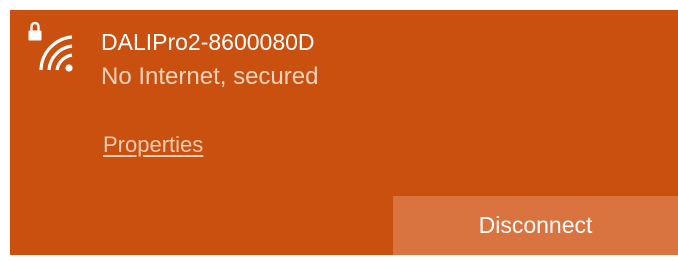 Image resolution: width=678 pixels, height=261 pixels. I want to click on disconnect-button: Disconnect, so click(535, 225).